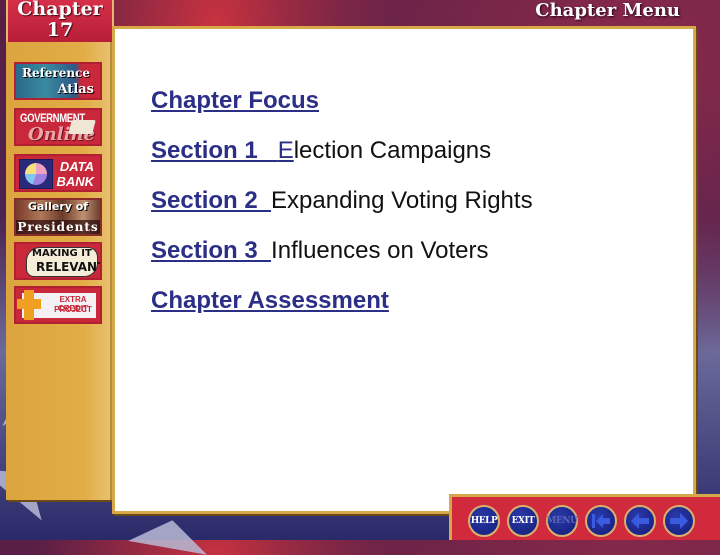 This screenshot has height=555, width=720. I want to click on section-1-link: Section 1 E, so click(222, 150).